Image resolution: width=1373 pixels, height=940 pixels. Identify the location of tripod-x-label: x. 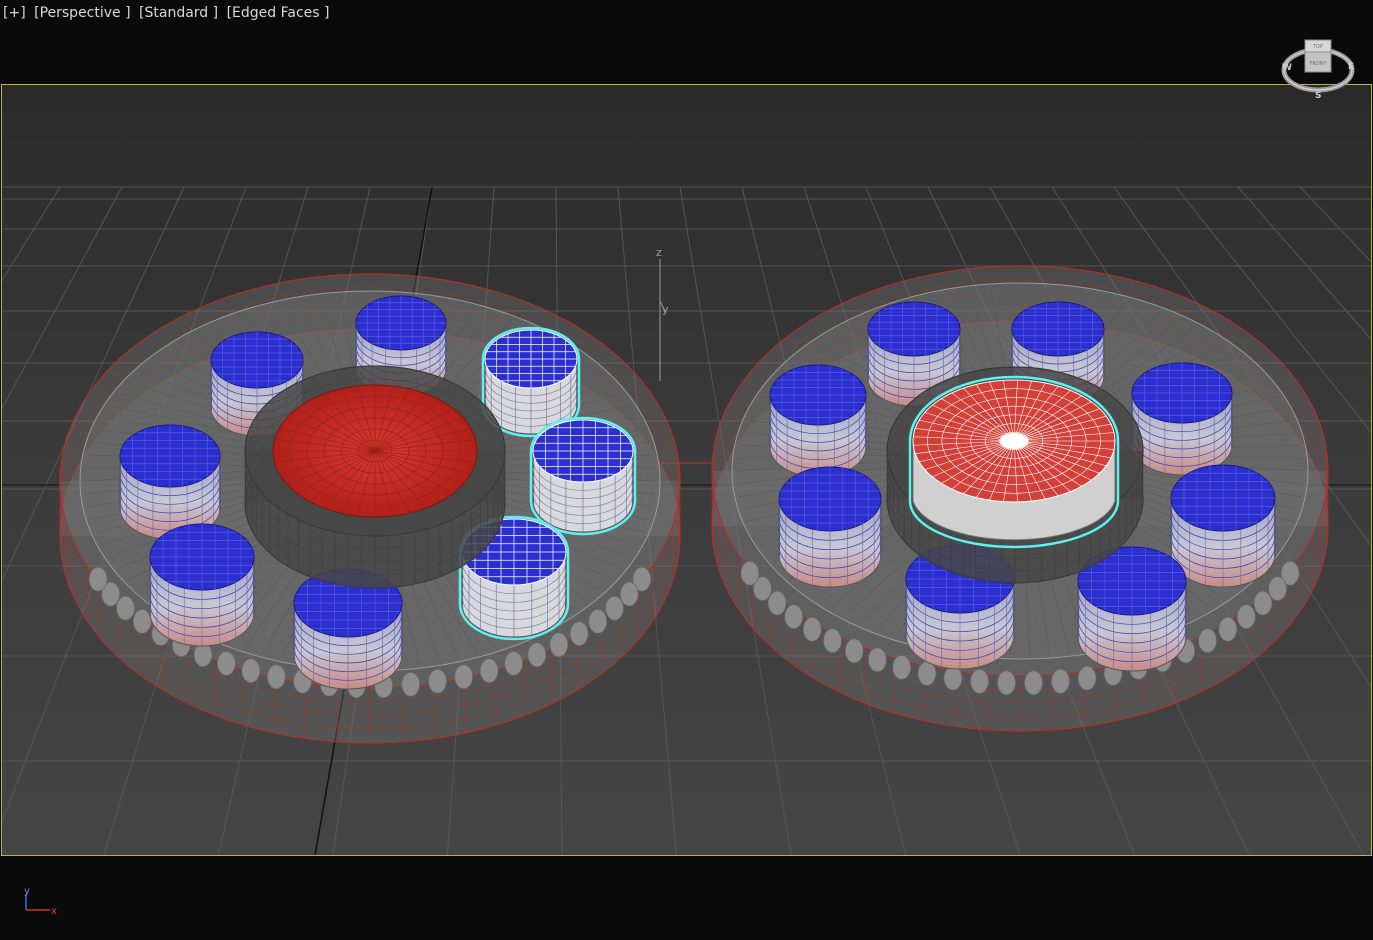
(54, 911).